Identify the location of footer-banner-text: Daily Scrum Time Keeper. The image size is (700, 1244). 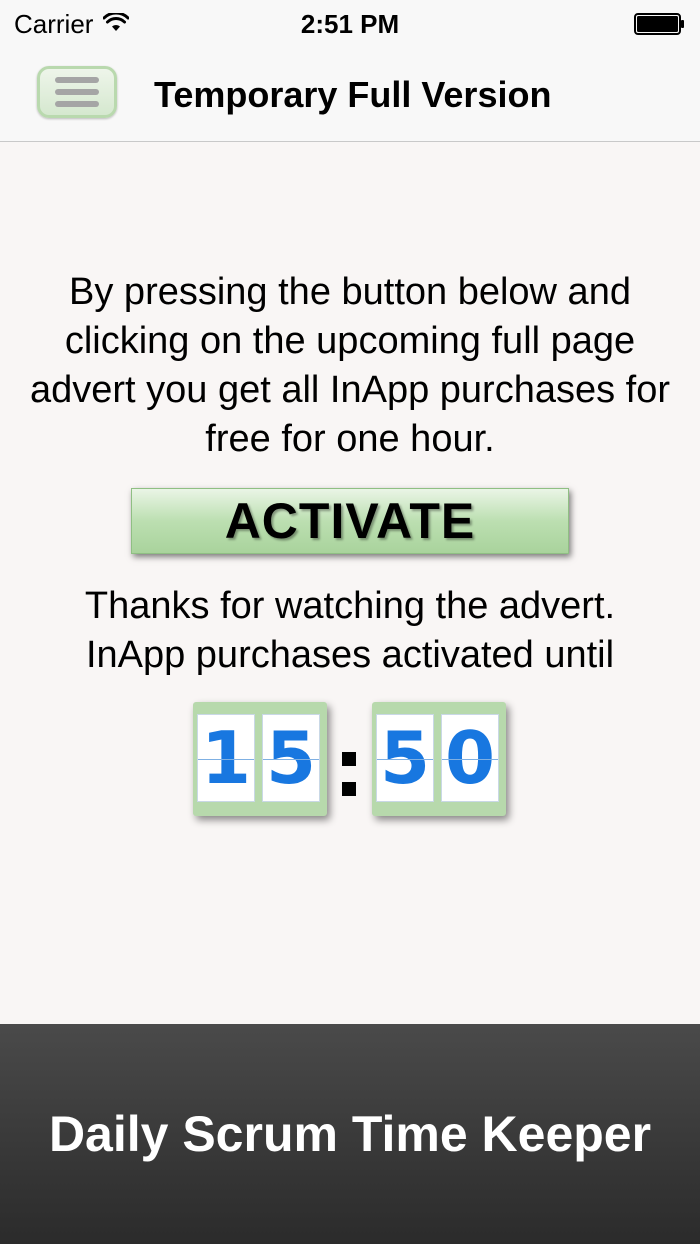
(350, 1134).